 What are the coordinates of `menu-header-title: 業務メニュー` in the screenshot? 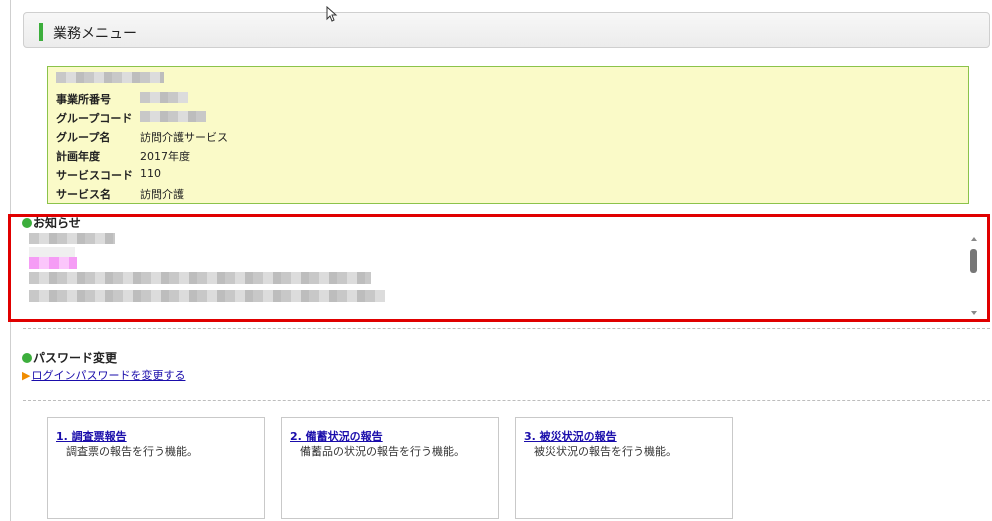 It's located at (95, 34).